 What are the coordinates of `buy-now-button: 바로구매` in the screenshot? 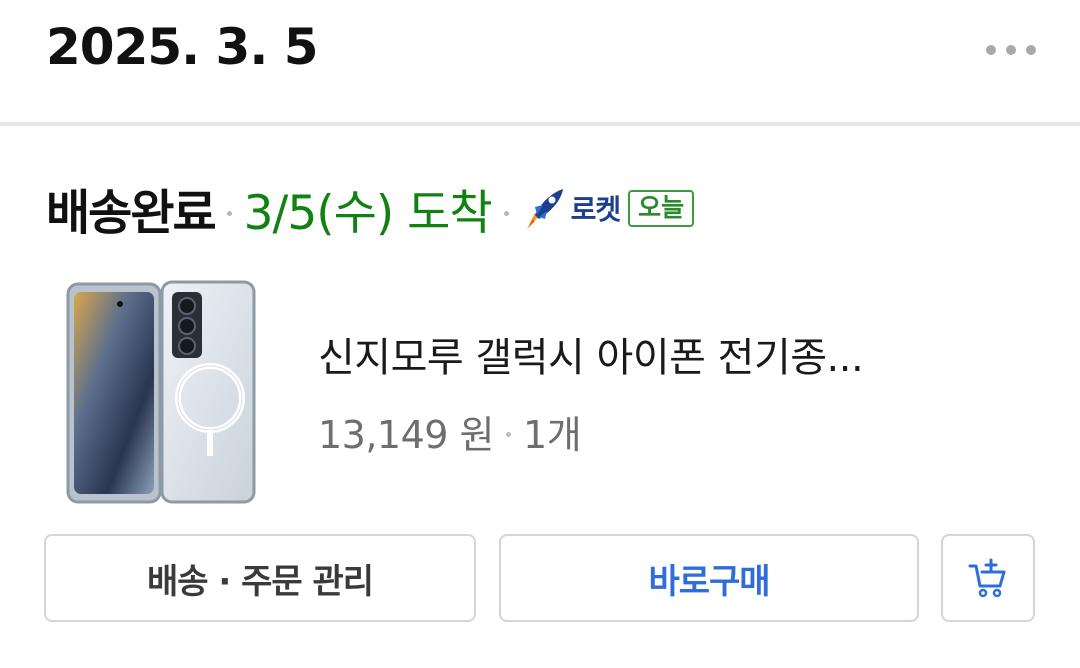 It's located at (709, 578).